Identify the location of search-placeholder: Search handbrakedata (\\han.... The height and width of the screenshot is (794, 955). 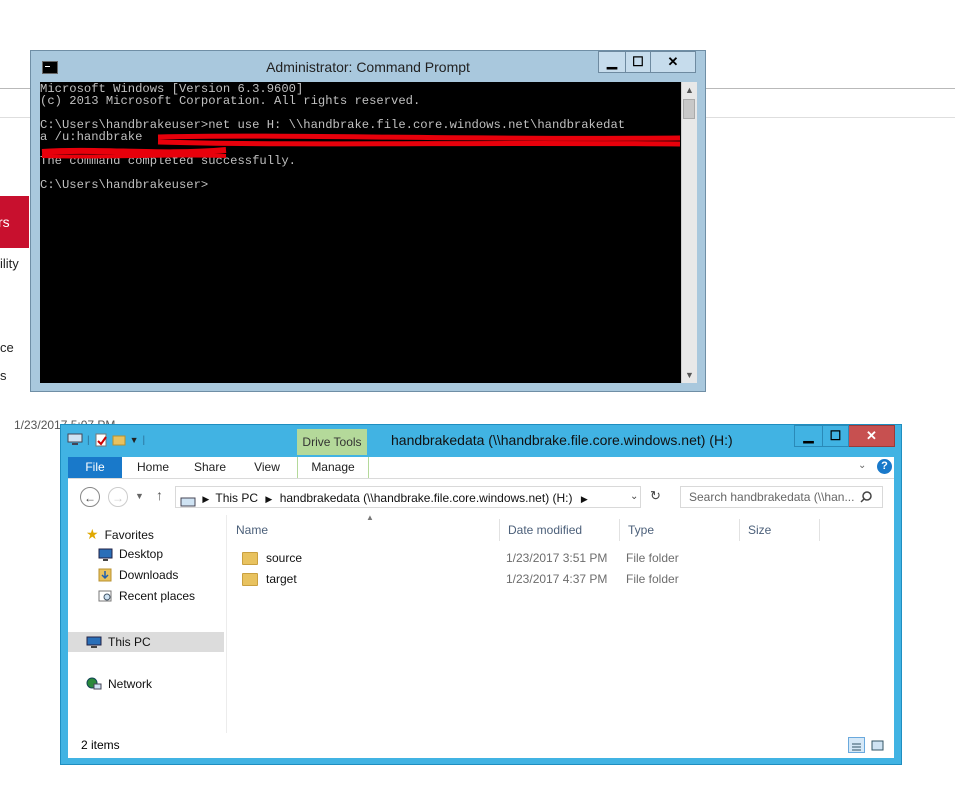
(772, 497).